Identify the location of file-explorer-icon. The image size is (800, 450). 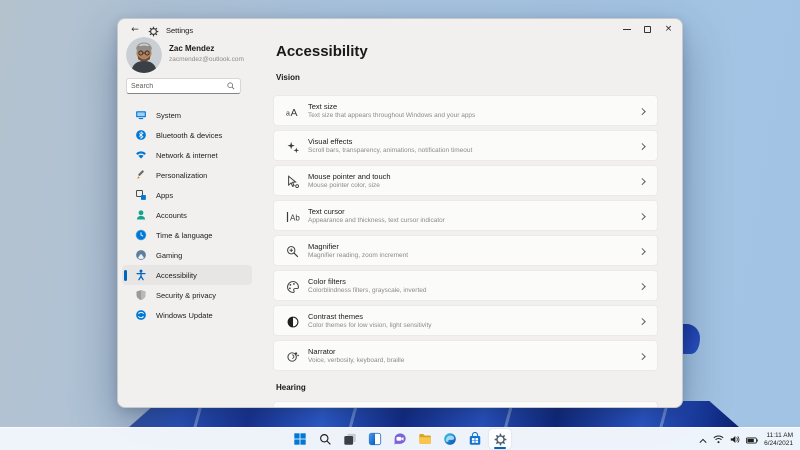
(425, 439).